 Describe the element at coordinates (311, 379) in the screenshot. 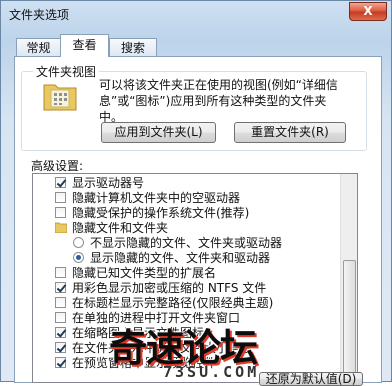

I see `restore-defaults-button: 还原为默认值(D)` at that location.